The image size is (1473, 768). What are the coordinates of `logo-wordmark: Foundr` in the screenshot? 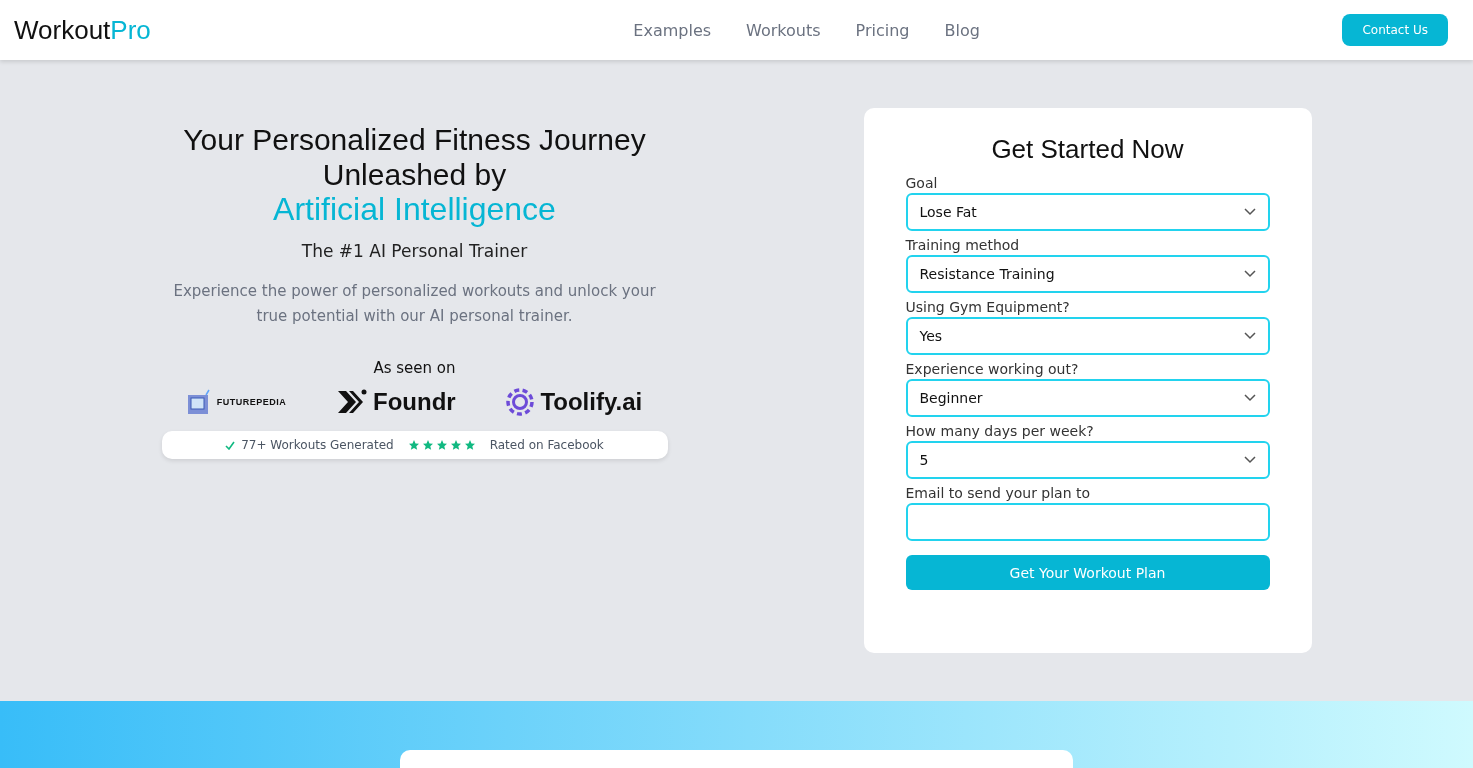 It's located at (414, 402).